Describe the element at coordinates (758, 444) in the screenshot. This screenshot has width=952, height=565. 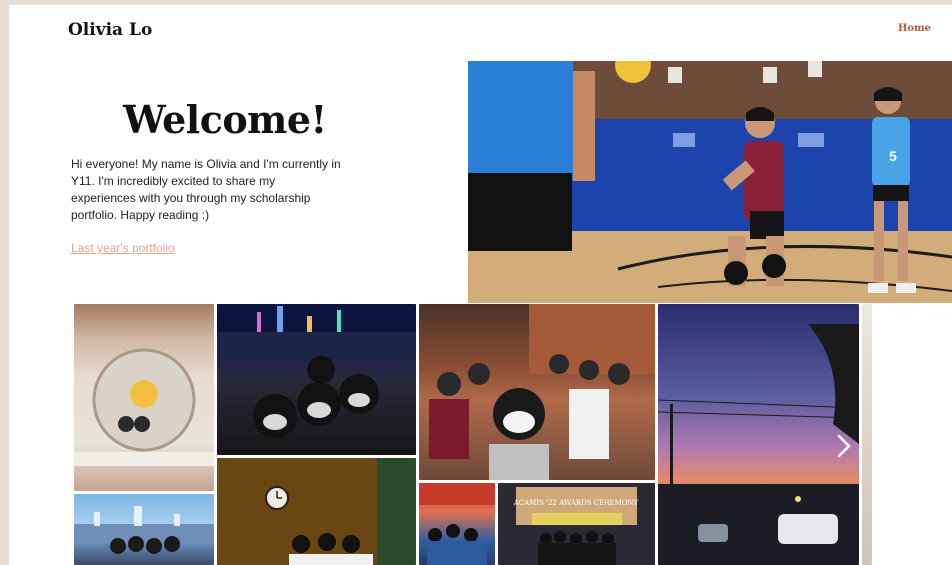
I see `sunset-street-scene` at that location.